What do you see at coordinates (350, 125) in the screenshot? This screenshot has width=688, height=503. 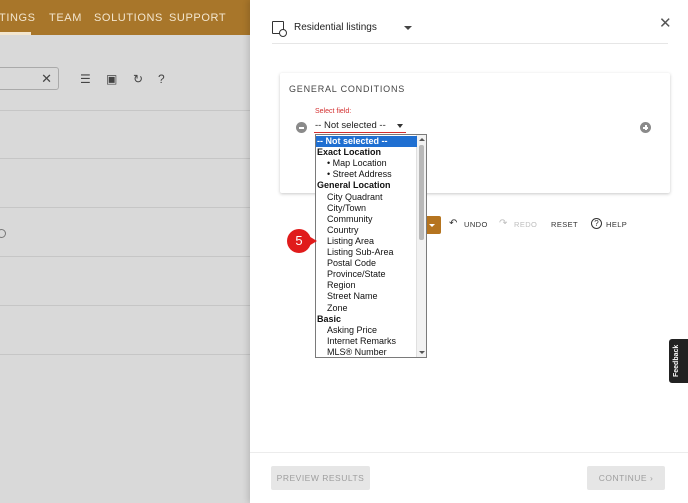 I see `select-field-value: -- Not selected --` at bounding box center [350, 125].